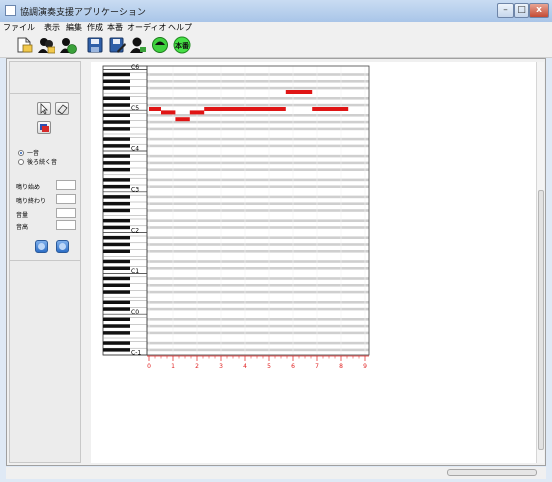  What do you see at coordinates (135, 230) in the screenshot?
I see `octave-label-C2: C2` at bounding box center [135, 230].